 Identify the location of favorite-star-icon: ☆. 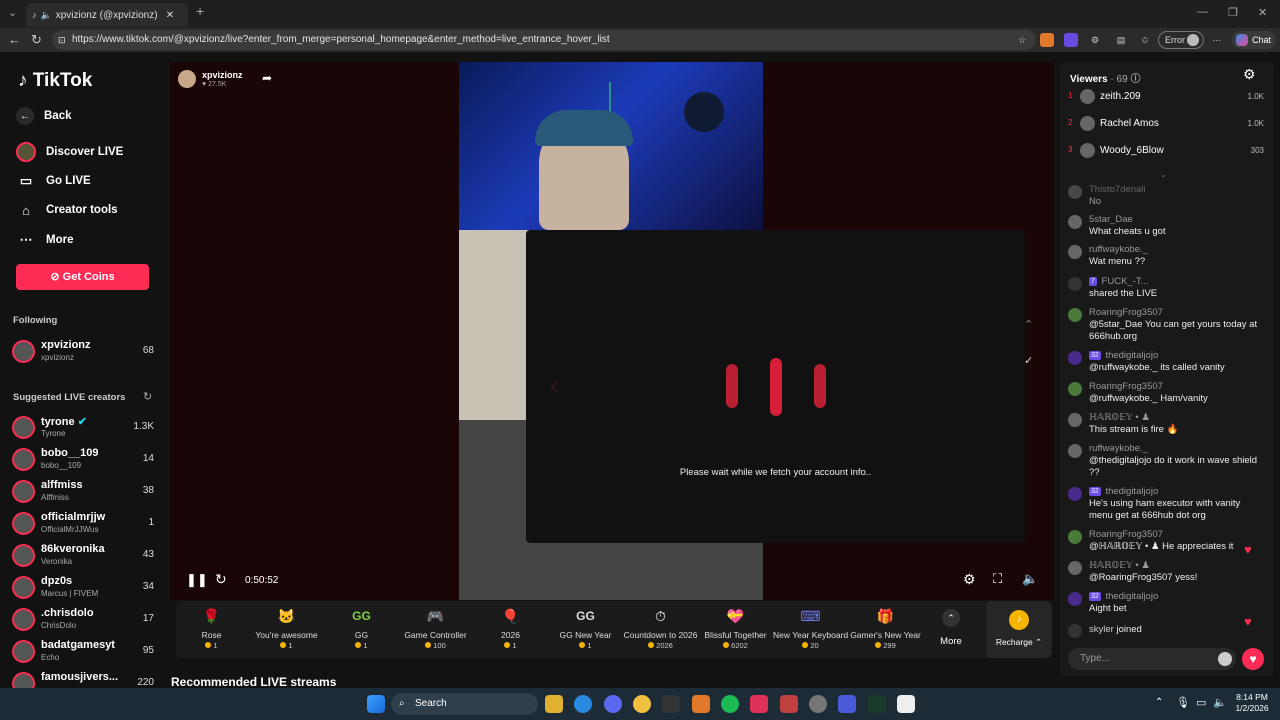
(1022, 40).